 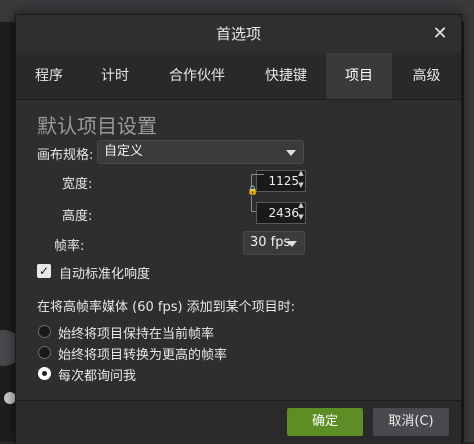 What do you see at coordinates (301, 205) in the screenshot?
I see `height-increment-icon: ▲` at bounding box center [301, 205].